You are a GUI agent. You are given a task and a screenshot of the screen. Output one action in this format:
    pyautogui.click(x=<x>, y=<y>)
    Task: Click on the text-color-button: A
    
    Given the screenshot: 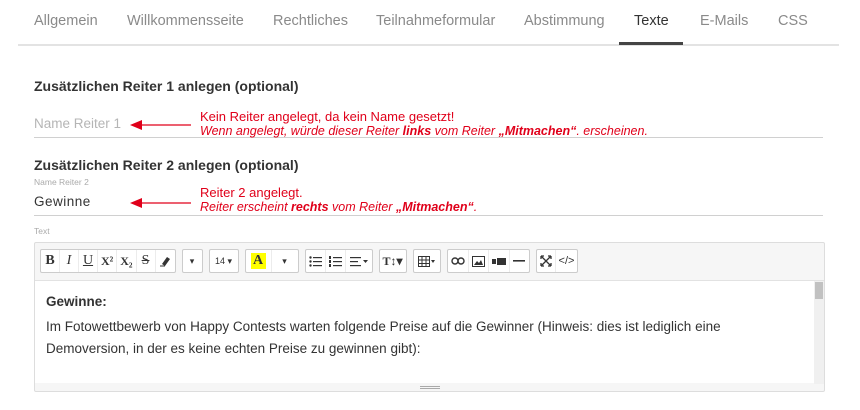 What is the action you would take?
    pyautogui.click(x=259, y=261)
    